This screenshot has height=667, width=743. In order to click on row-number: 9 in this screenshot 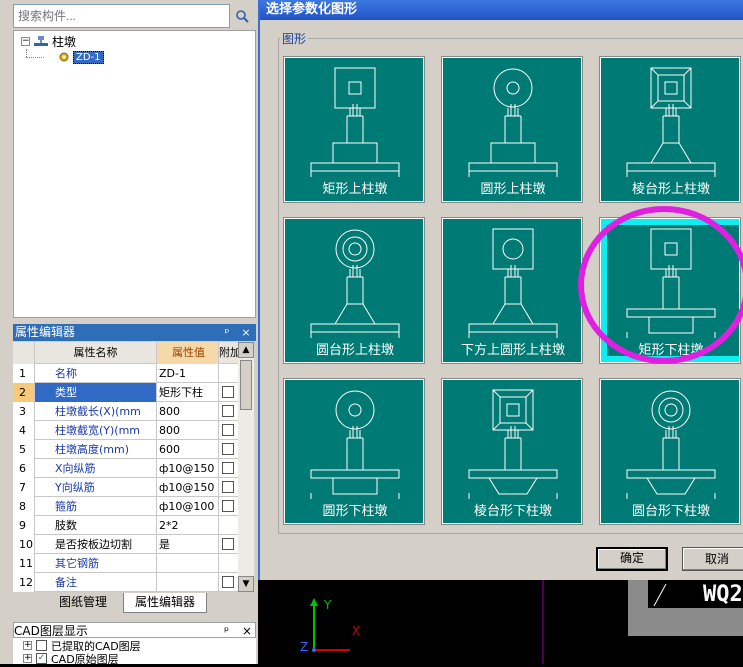, I will do `click(24, 525)`.